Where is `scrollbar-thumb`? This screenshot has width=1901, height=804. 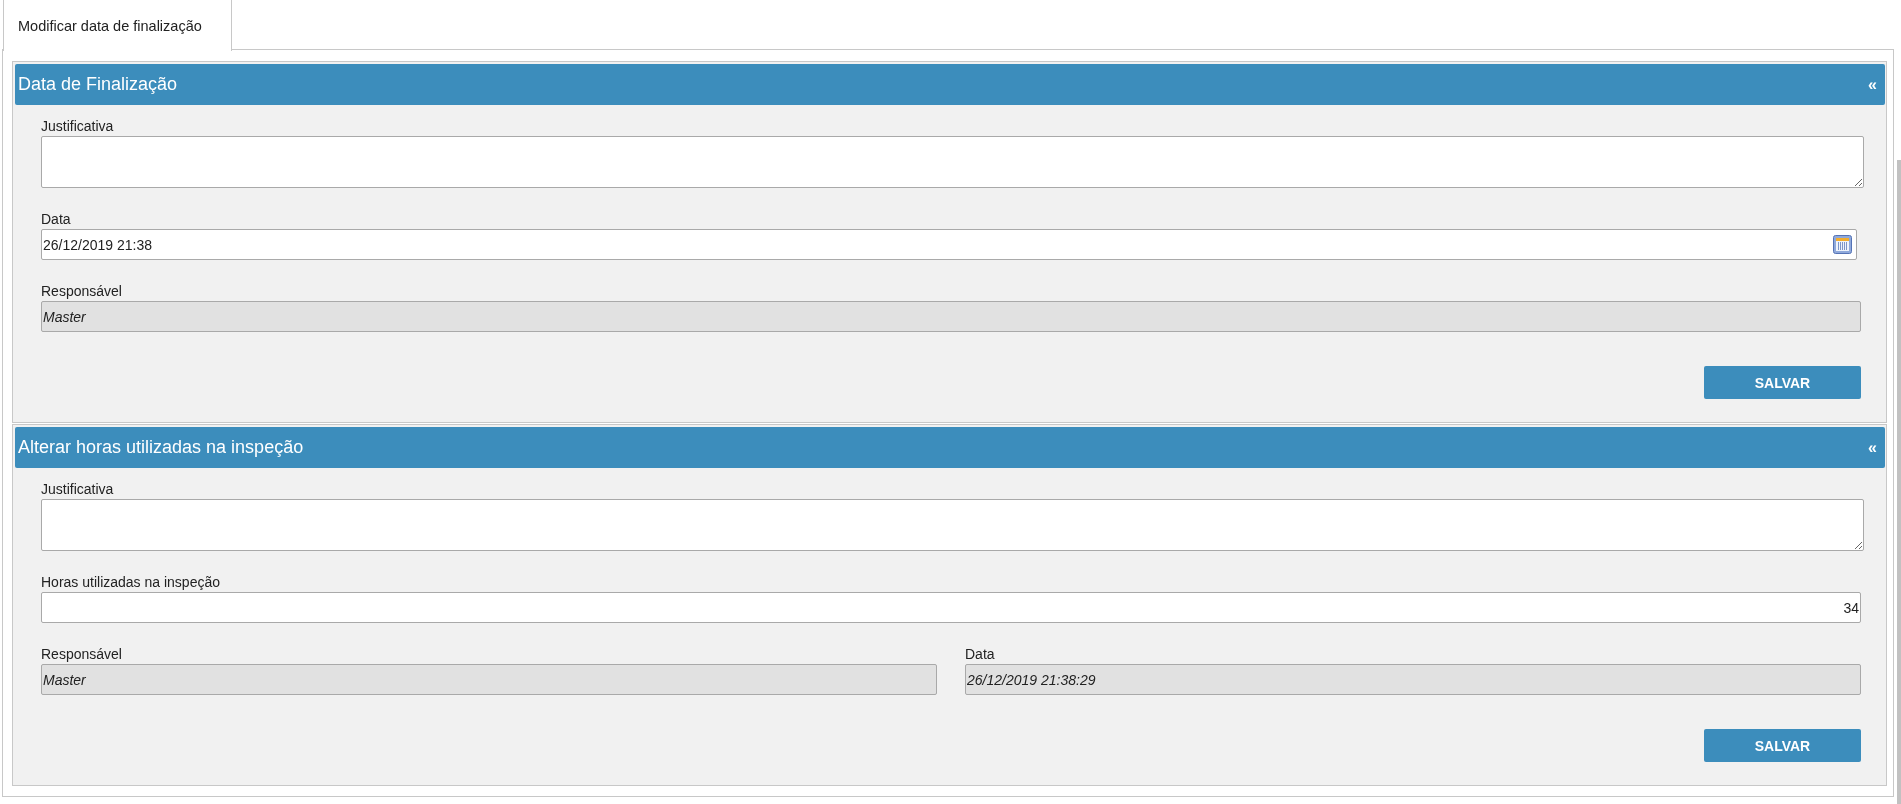
scrollbar-thumb is located at coordinates (1899, 482).